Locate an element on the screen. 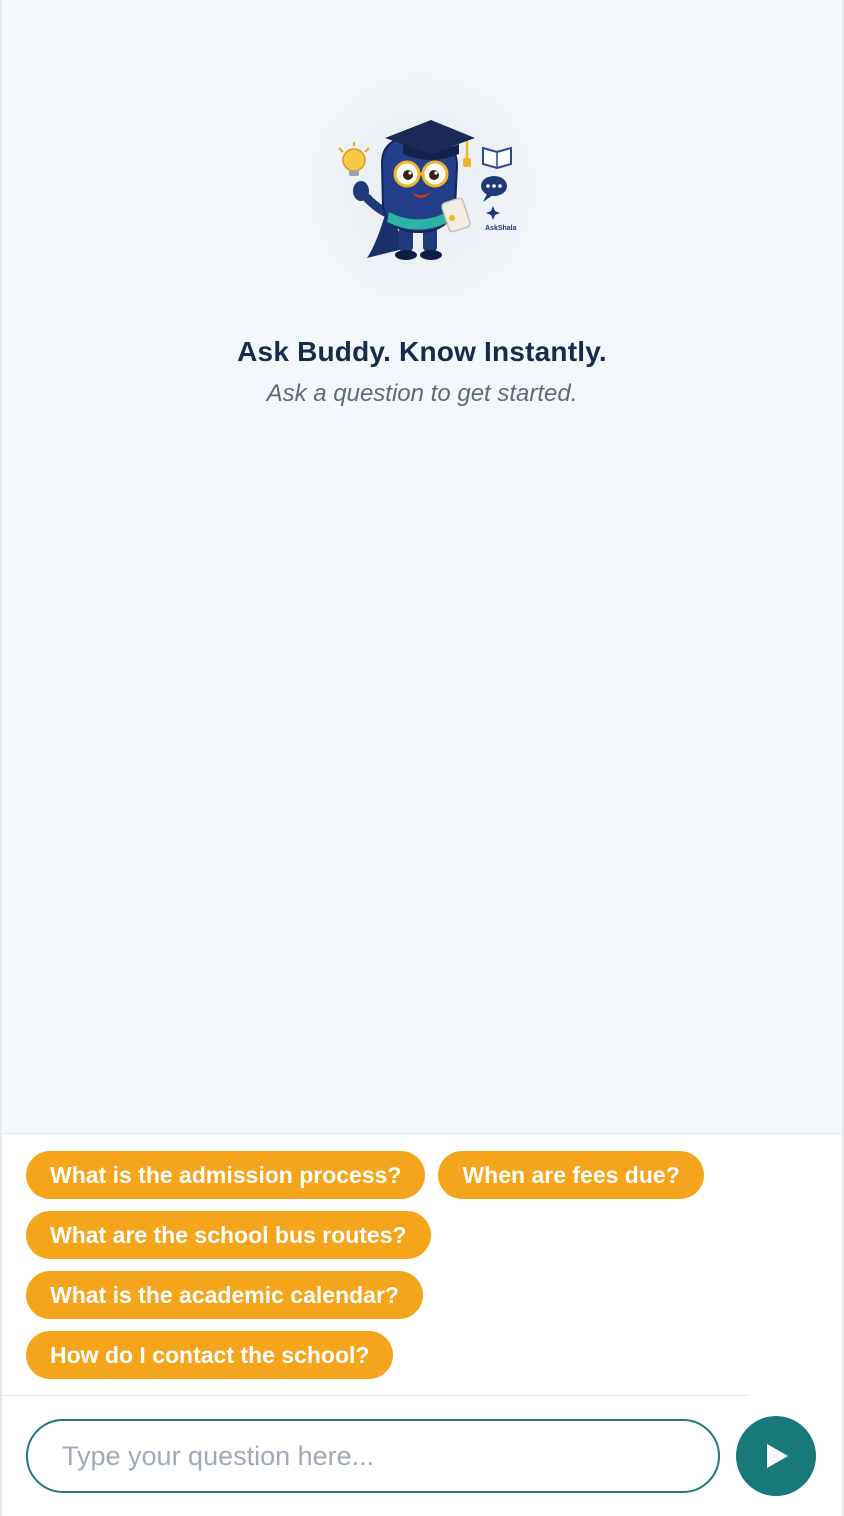  suggestion-chip-academic-calendar: What is the academic calendar? is located at coordinates (224, 1295).